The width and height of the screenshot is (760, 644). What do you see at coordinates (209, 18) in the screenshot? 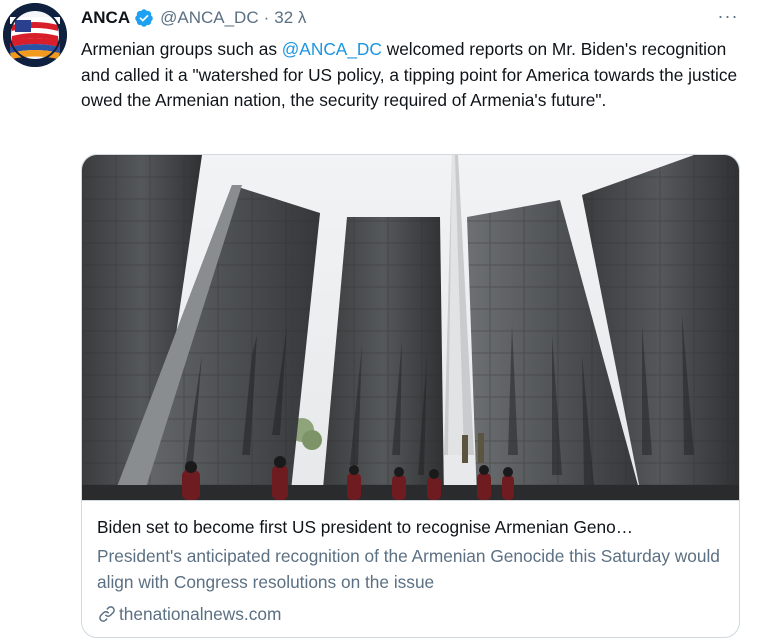
I see `handle: @ANCA_DC` at bounding box center [209, 18].